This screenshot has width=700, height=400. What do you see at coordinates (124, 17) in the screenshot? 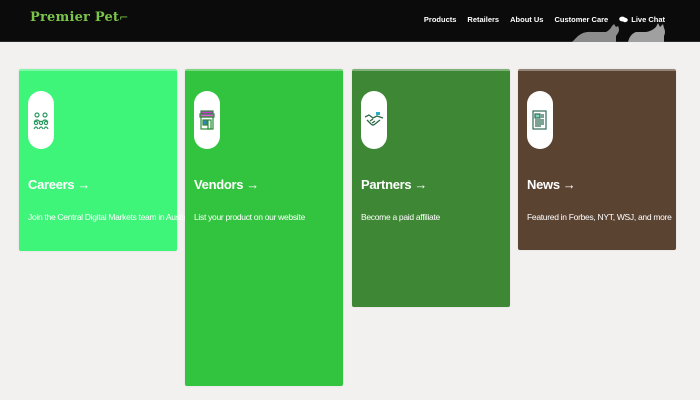
I see `logo-swoosh-icon: ⌐` at bounding box center [124, 17].